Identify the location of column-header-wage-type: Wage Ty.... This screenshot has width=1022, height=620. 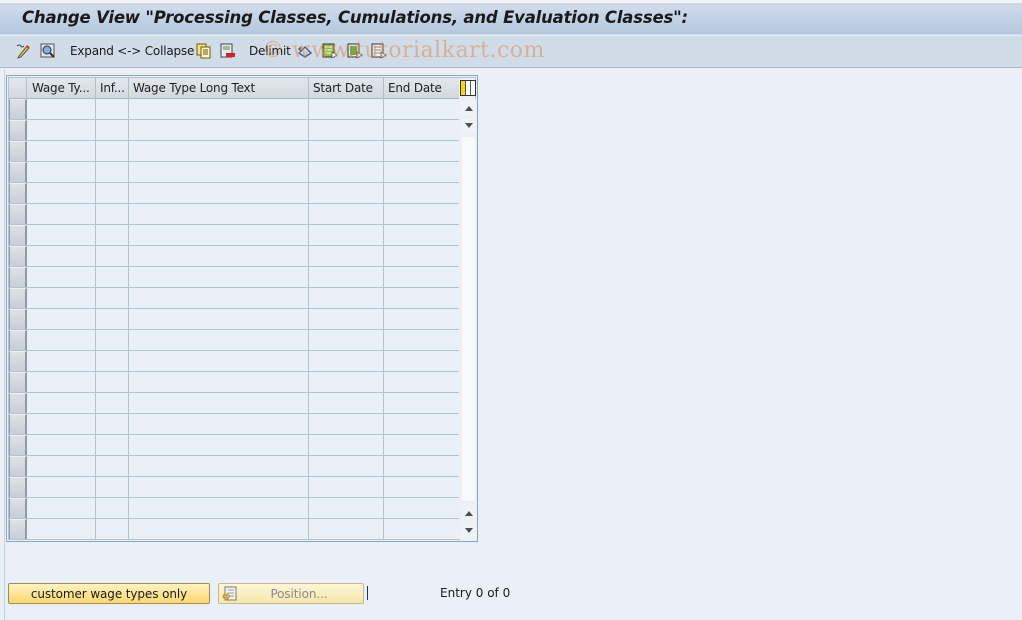
(62, 88).